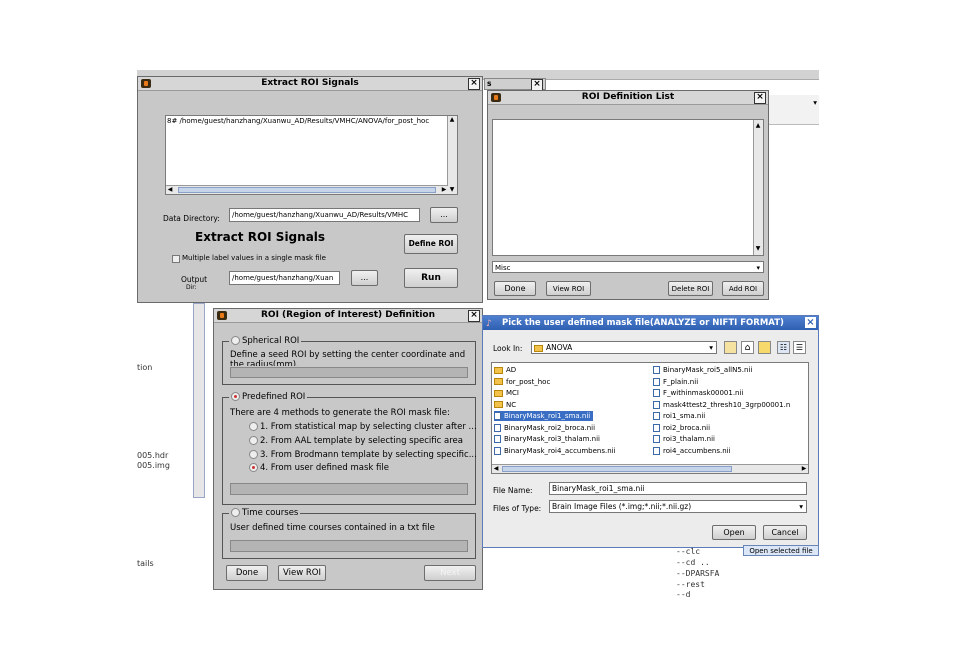 Image resolution: width=959 pixels, height=670 pixels. What do you see at coordinates (505, 370) in the screenshot?
I see `folder-item-ad: AD` at bounding box center [505, 370].